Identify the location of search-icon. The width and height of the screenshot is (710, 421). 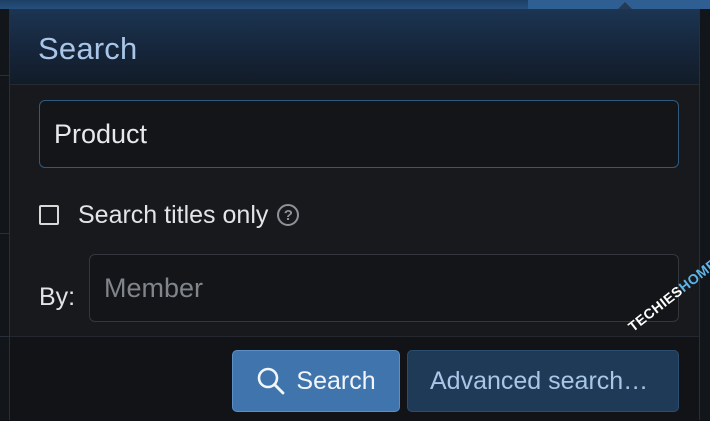
(271, 381).